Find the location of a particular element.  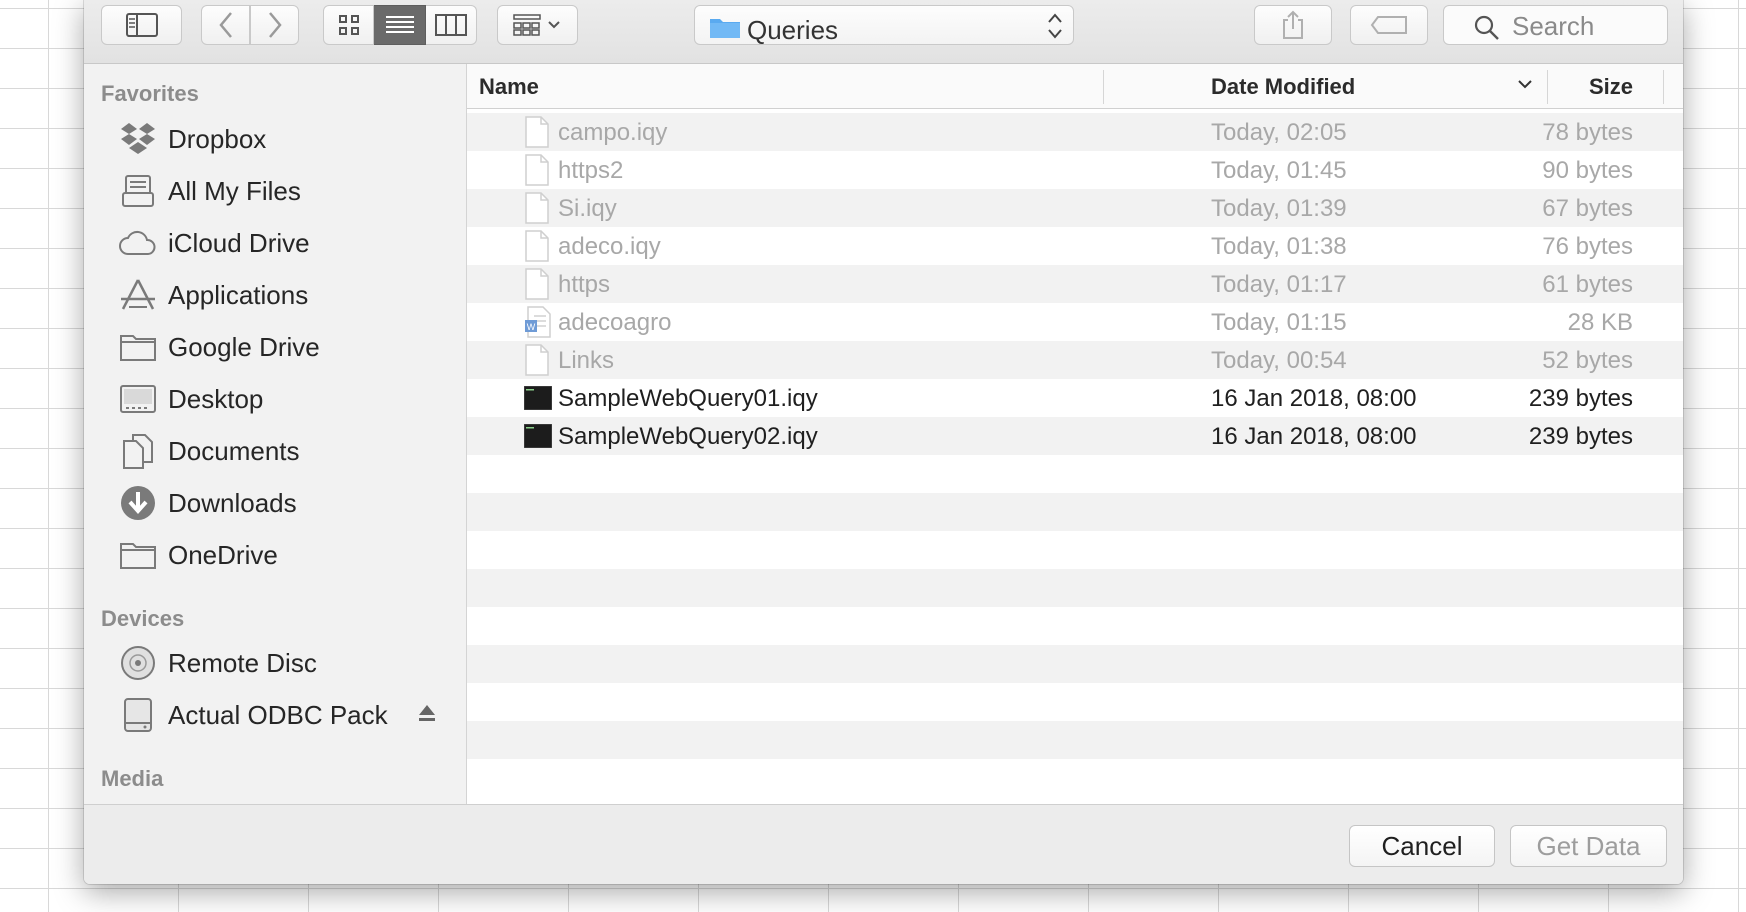

file-name: SampleWebQuery02.iqy is located at coordinates (688, 436).